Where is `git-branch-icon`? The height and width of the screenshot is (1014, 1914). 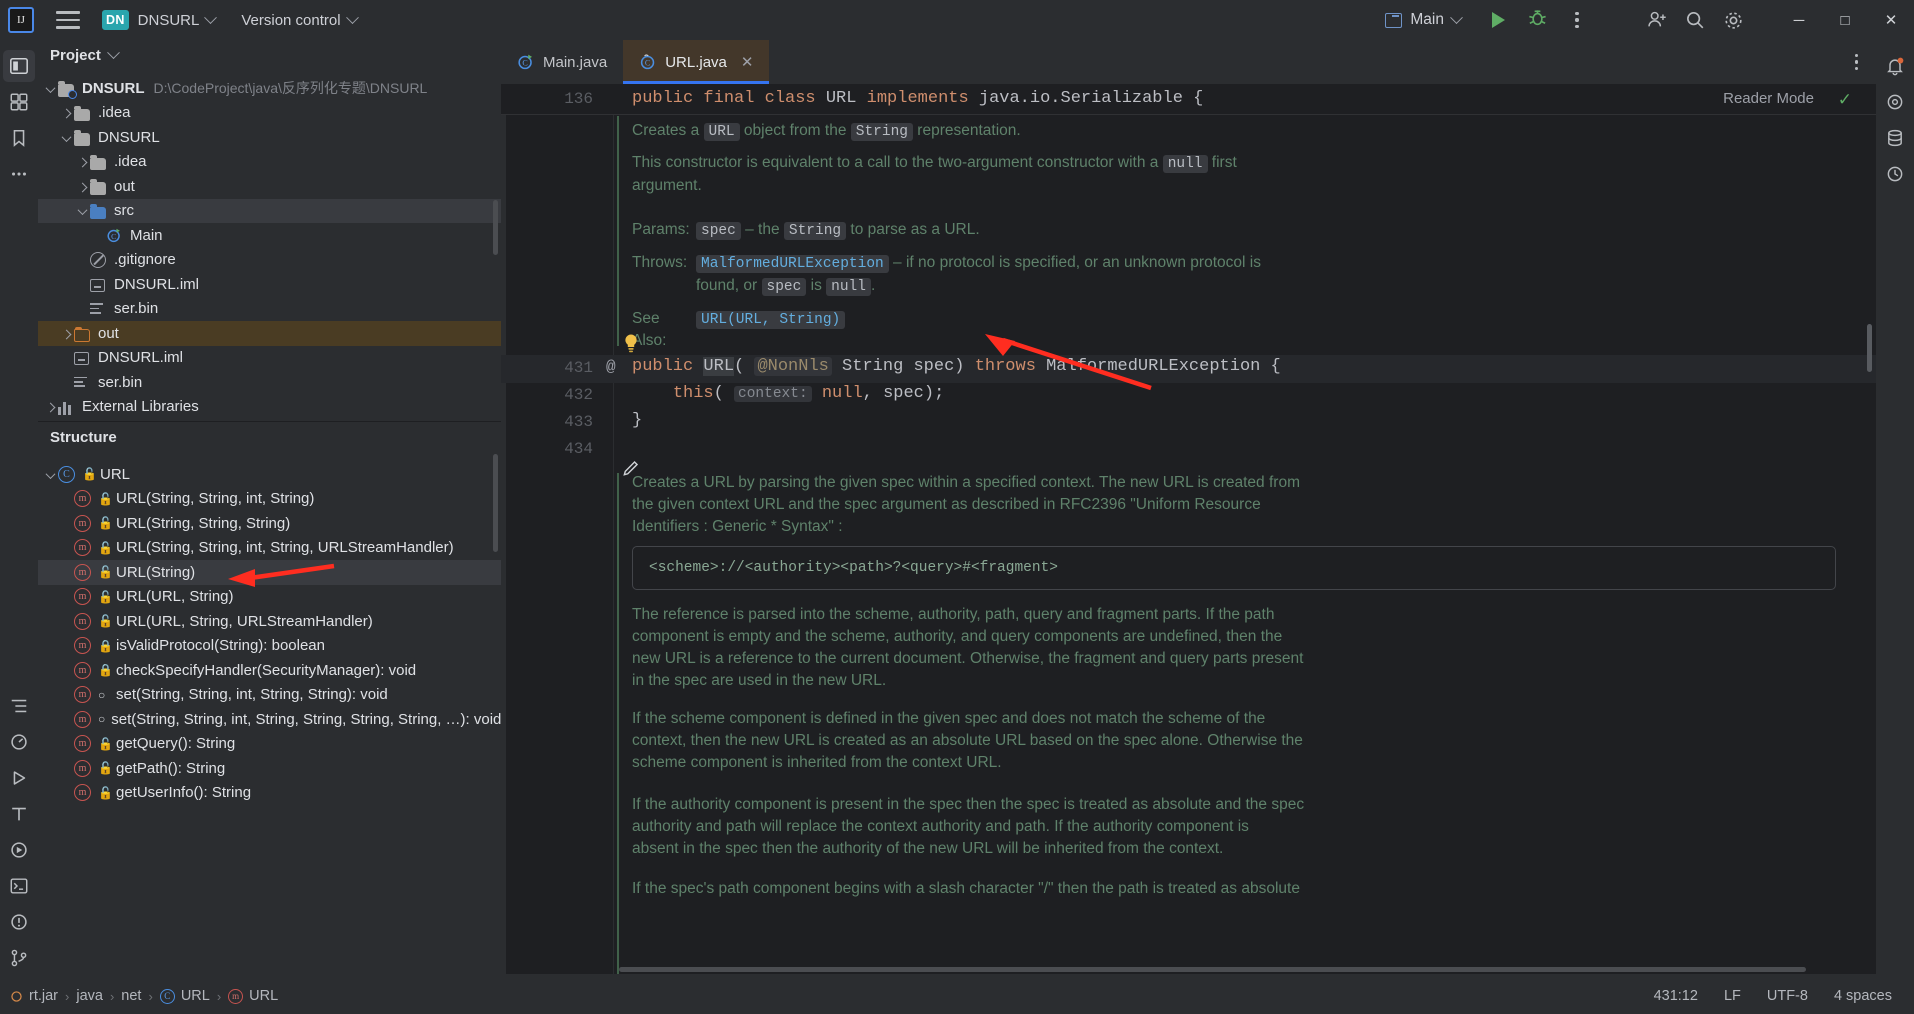 git-branch-icon is located at coordinates (19, 958).